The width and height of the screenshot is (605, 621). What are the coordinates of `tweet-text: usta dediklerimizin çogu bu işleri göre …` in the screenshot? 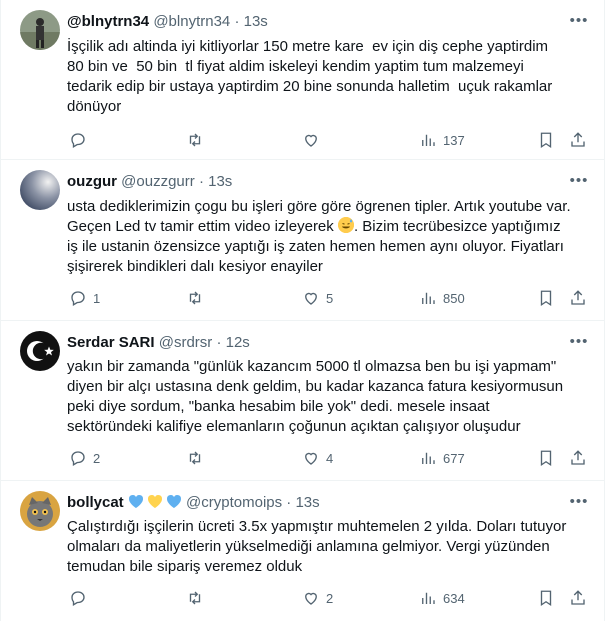 It's located at (328, 237).